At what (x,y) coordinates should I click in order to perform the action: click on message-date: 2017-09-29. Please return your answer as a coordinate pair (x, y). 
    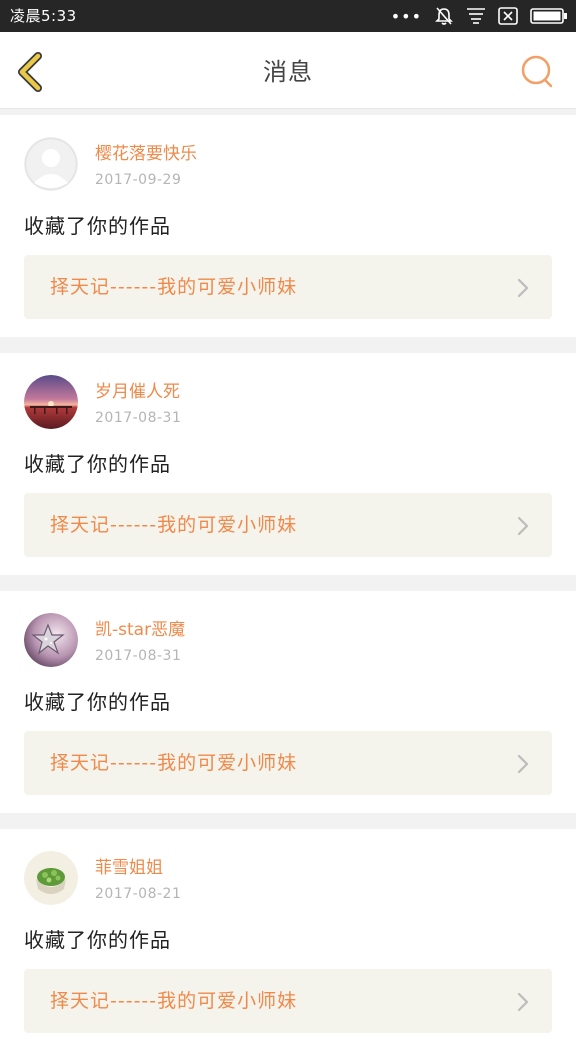
    Looking at the image, I should click on (138, 180).